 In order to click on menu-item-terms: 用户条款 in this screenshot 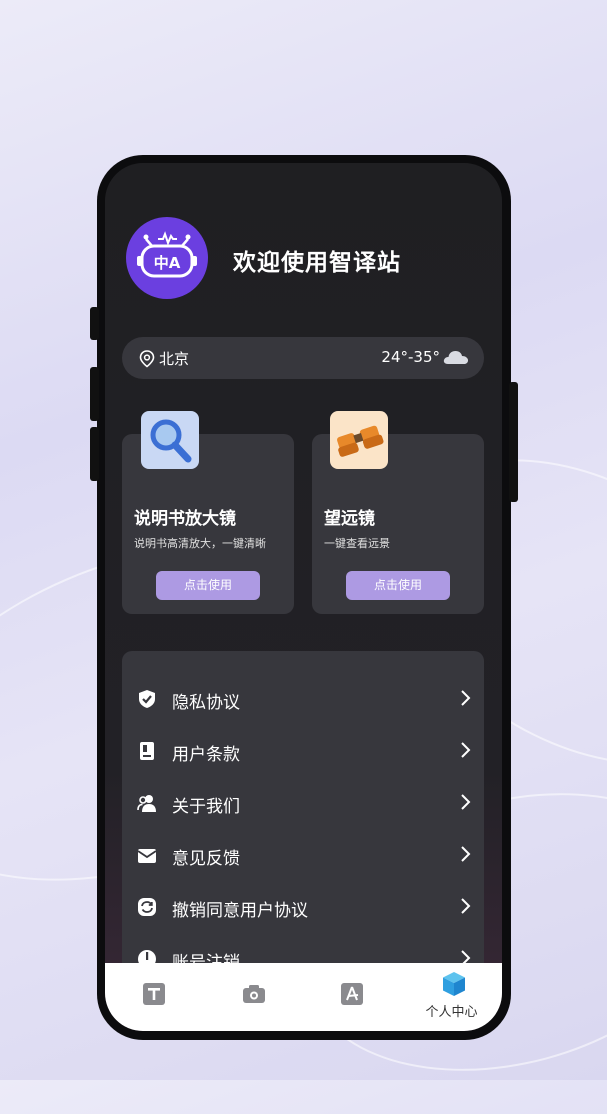, I will do `click(303, 751)`.